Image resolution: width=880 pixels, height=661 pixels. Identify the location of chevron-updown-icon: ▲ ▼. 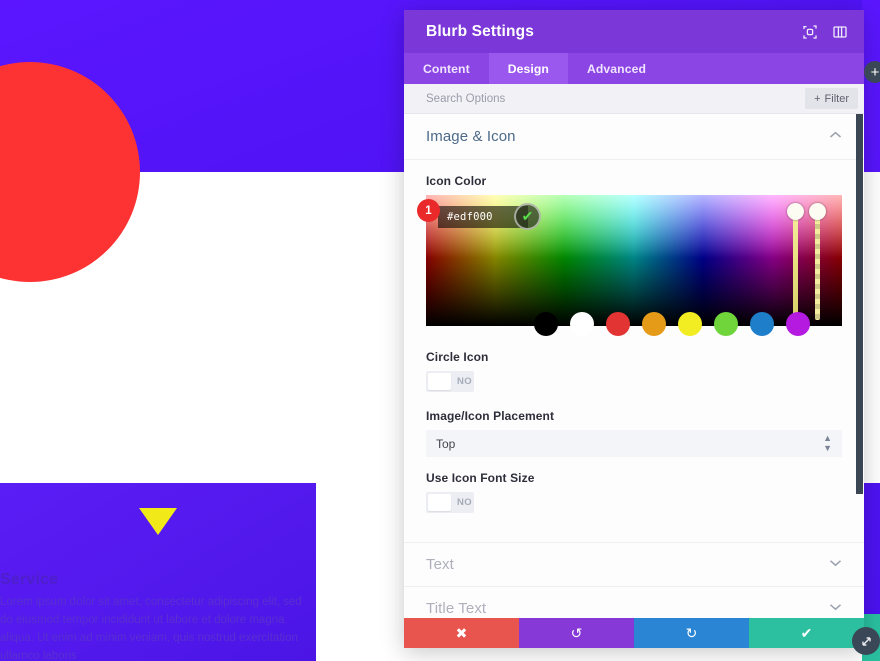
(827, 443).